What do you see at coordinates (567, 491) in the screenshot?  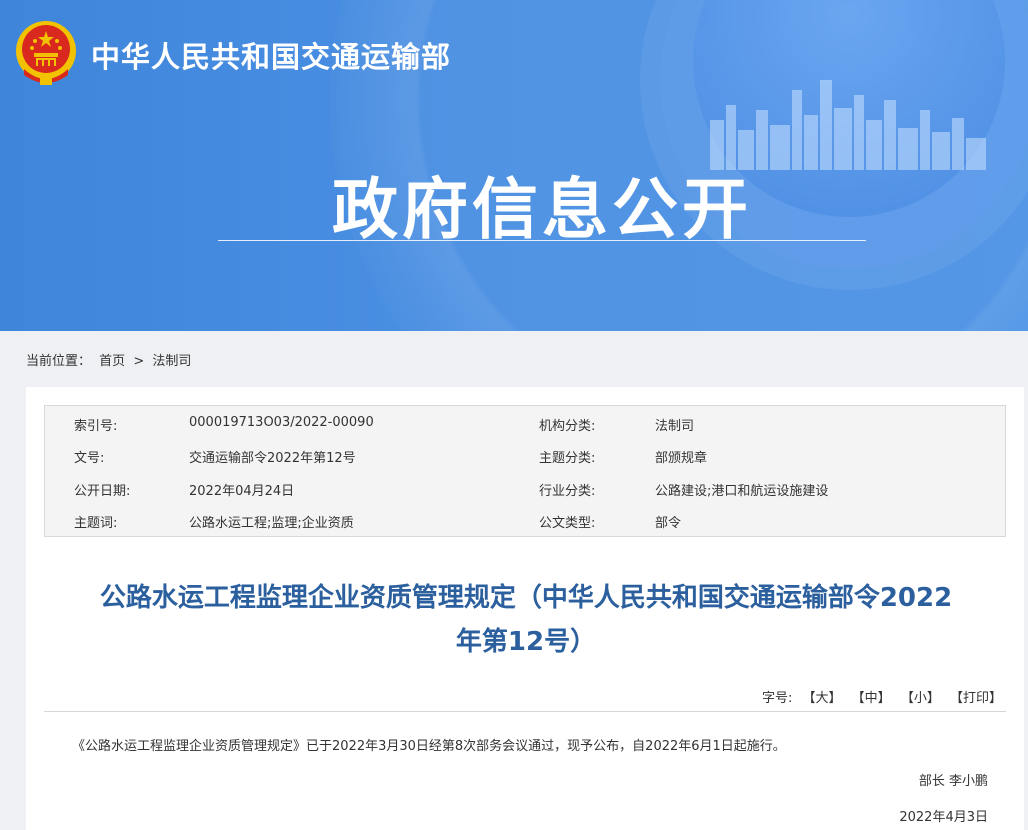 I see `meta-key: 行业分类:` at bounding box center [567, 491].